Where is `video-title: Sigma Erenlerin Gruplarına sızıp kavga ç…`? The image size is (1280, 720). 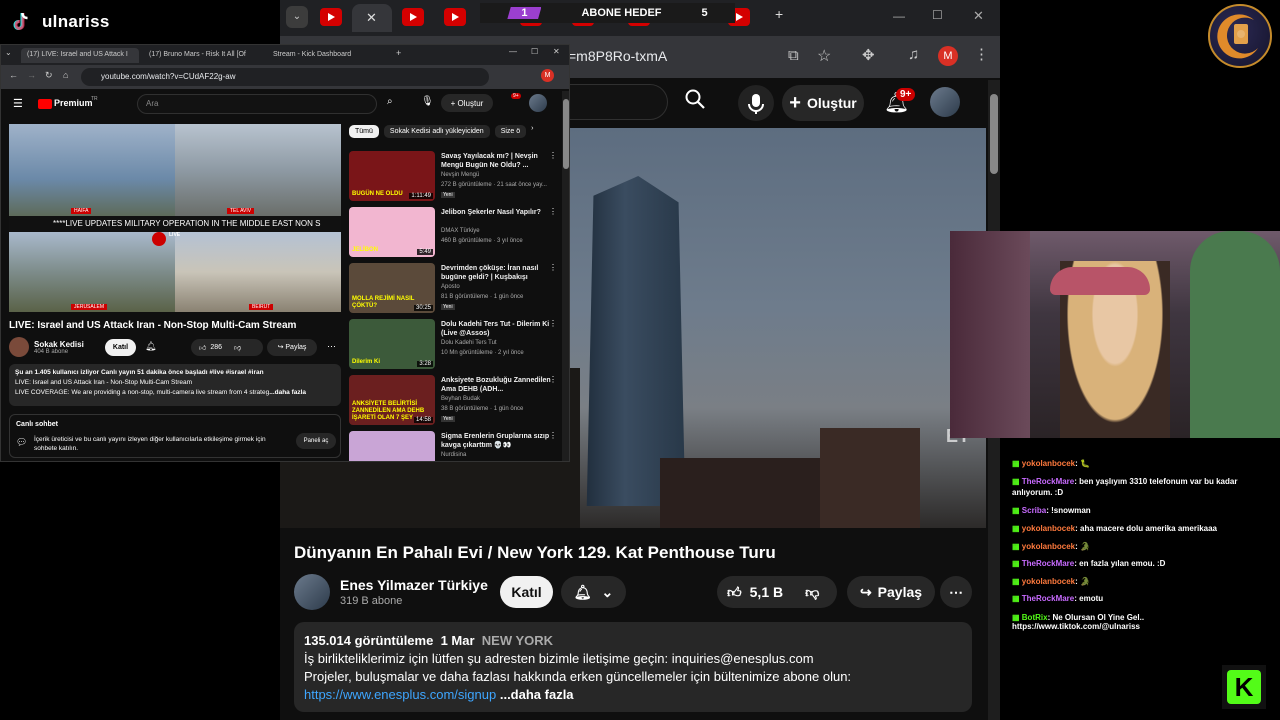
video-title: Sigma Erenlerin Gruplarına sızıp kavga ç… is located at coordinates (496, 441).